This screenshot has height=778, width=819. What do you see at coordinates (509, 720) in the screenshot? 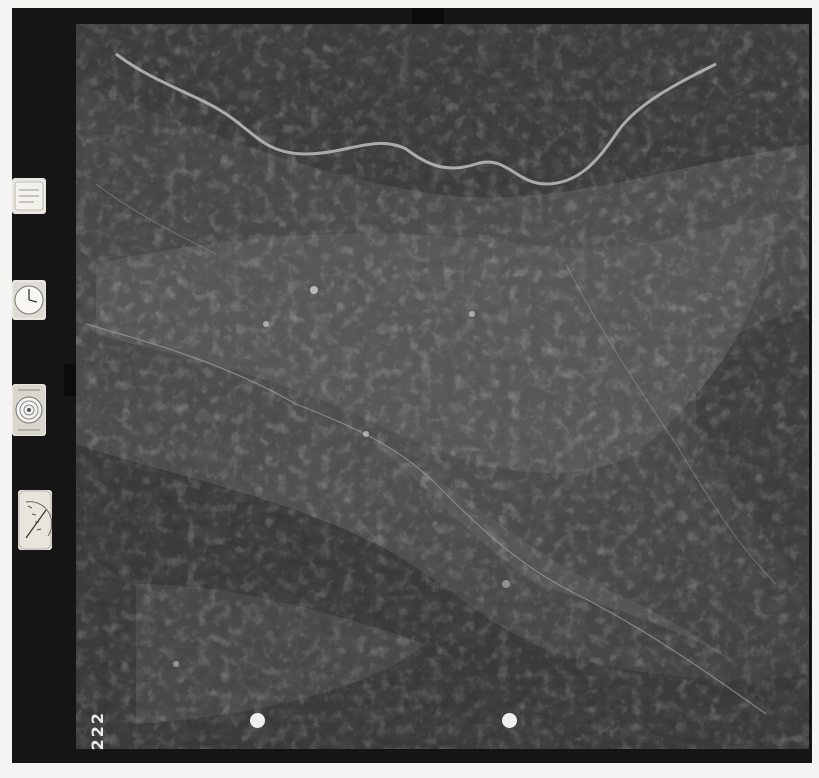
I see `registration-dot-right` at bounding box center [509, 720].